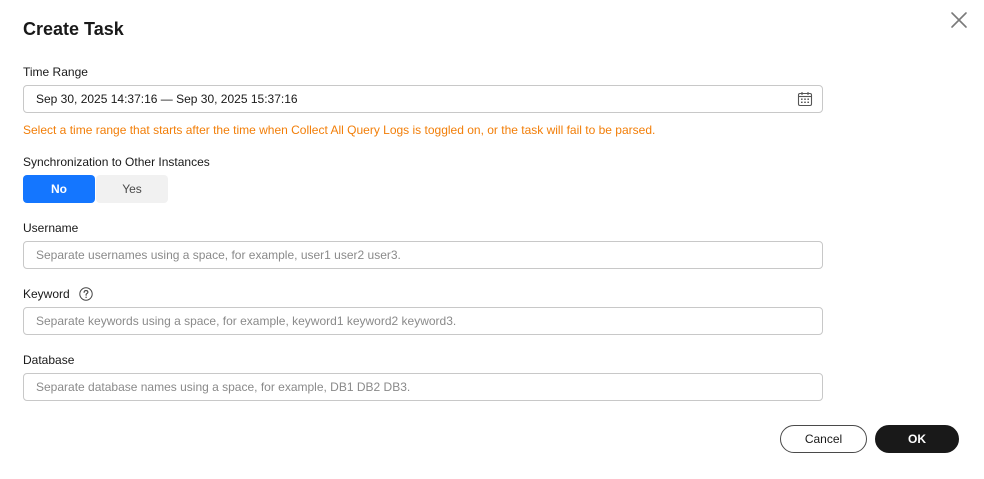  I want to click on sync-option-yes: Yes, so click(132, 189).